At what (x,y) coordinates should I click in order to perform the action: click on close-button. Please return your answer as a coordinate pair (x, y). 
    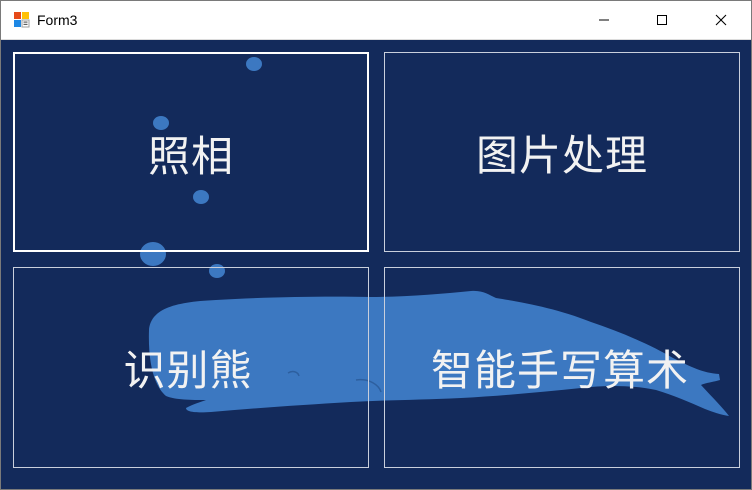
    Looking at the image, I should click on (721, 20).